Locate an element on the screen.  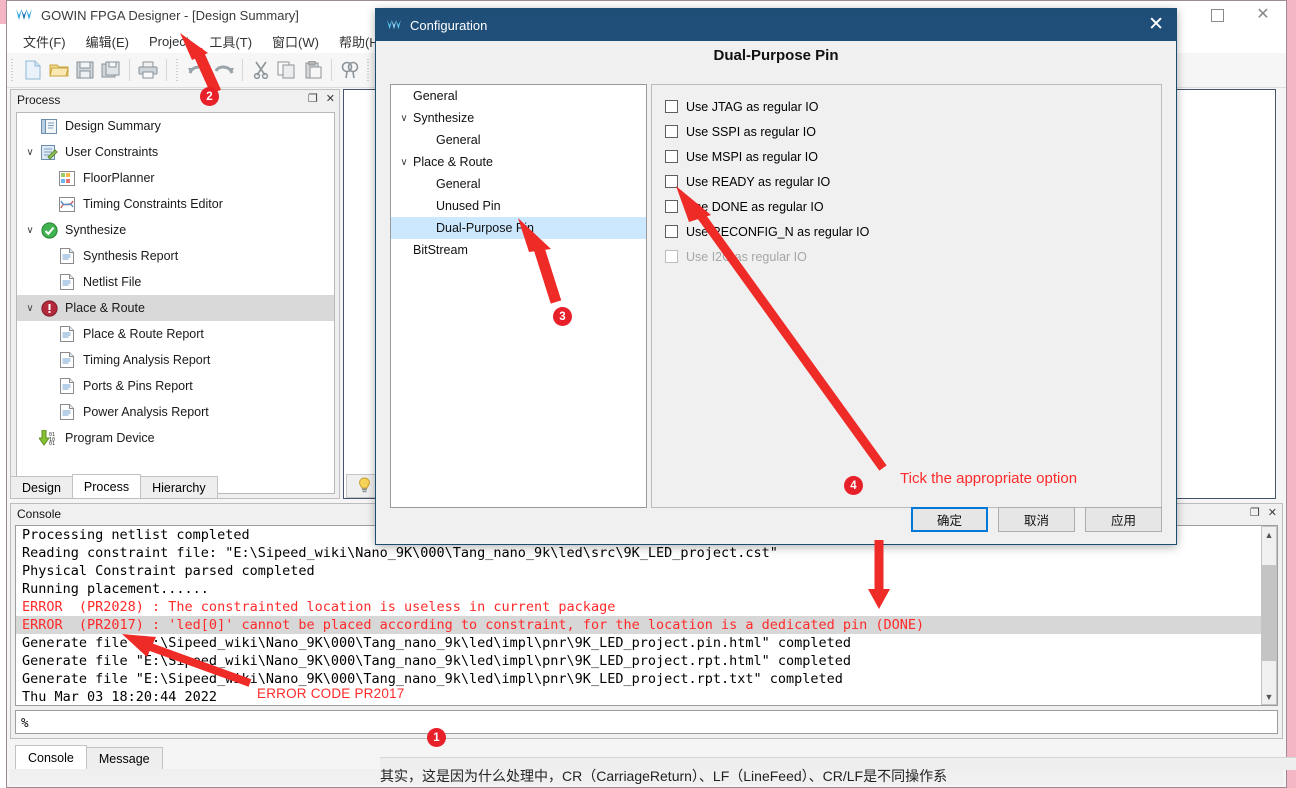
checkbox-sspi is located at coordinates (671, 131).